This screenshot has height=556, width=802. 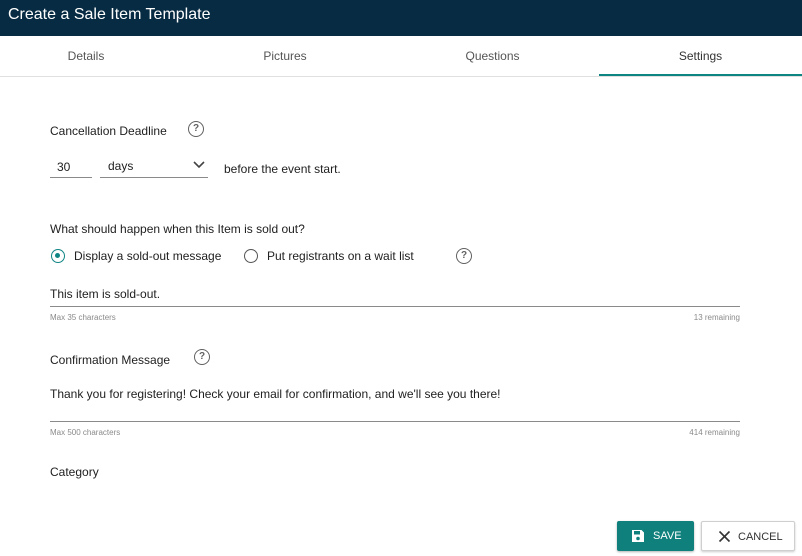 I want to click on sold-out-message-input: This item is sold-out., so click(x=395, y=297).